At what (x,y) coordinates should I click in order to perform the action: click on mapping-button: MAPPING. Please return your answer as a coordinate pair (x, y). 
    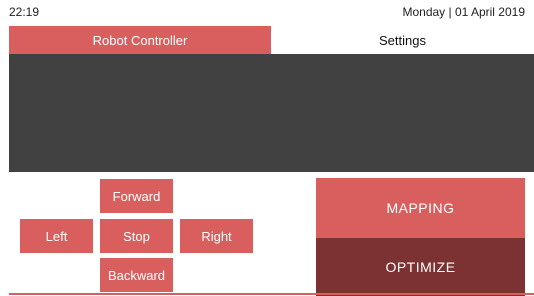
    Looking at the image, I should click on (420, 208).